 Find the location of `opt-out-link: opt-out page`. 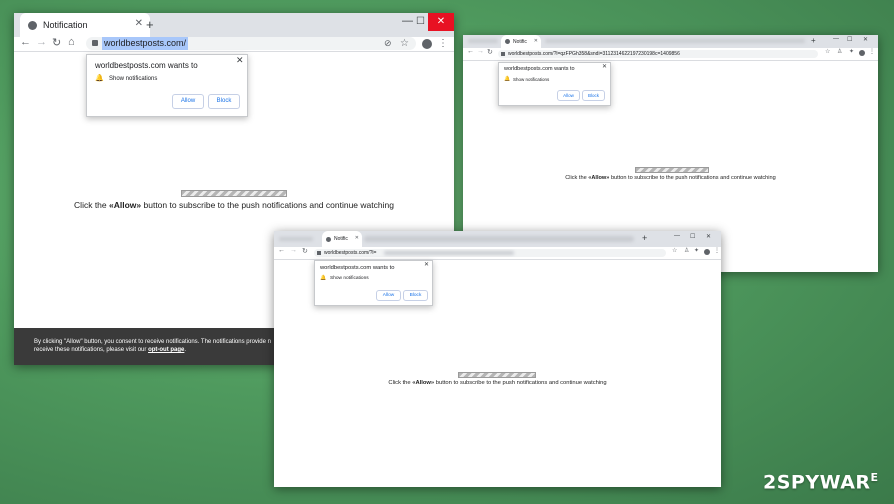

opt-out-link: opt-out page is located at coordinates (166, 350).